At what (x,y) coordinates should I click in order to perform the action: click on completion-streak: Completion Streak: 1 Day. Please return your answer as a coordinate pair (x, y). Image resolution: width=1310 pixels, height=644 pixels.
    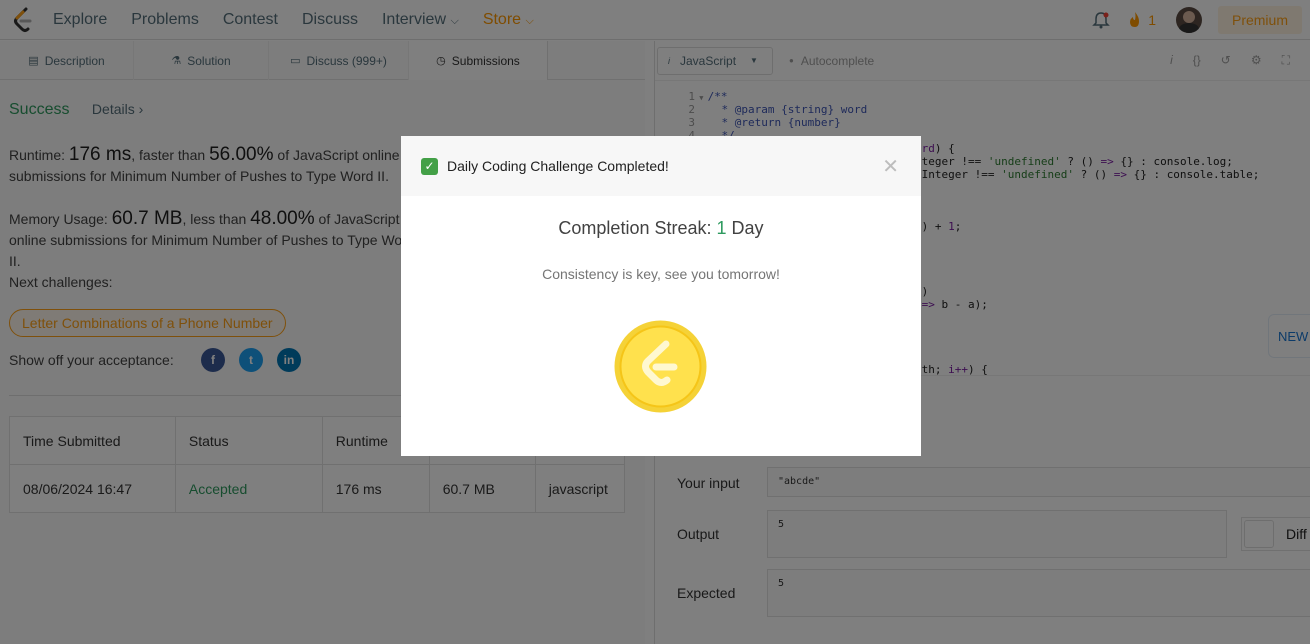
    Looking at the image, I should click on (661, 228).